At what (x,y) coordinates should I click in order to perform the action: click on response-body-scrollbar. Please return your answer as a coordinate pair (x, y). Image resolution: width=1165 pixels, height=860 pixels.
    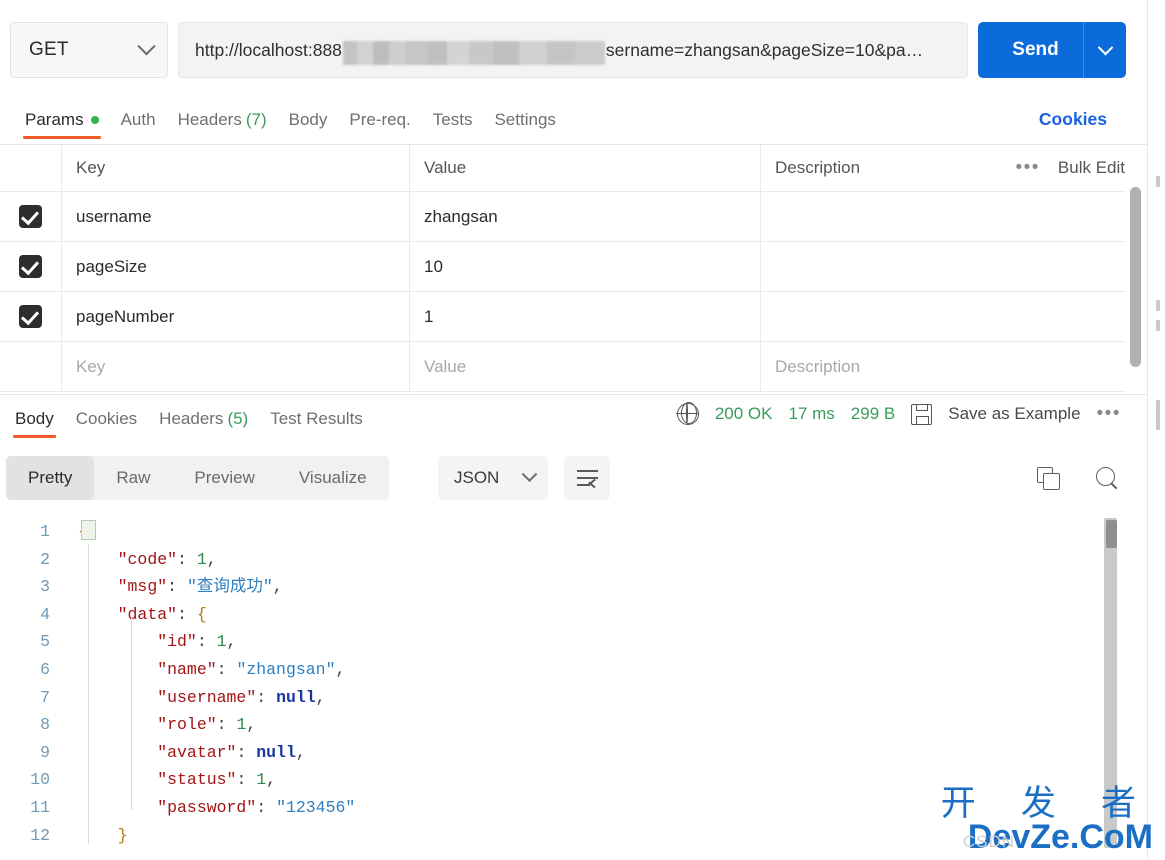
    Looking at the image, I should click on (1110, 683).